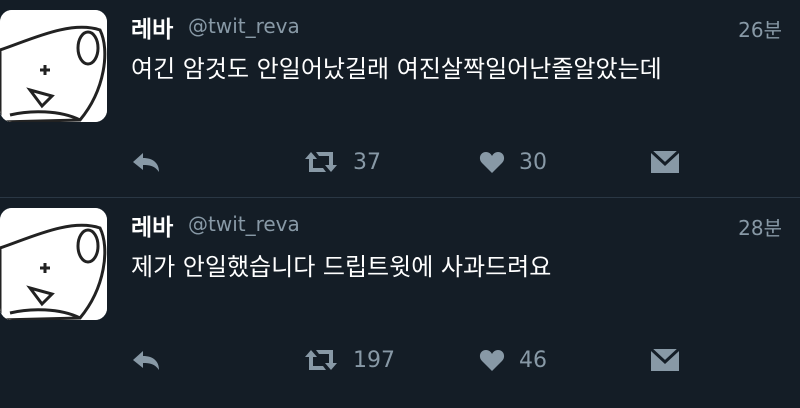 The width and height of the screenshot is (800, 408). I want to click on like-count: 30, so click(533, 162).